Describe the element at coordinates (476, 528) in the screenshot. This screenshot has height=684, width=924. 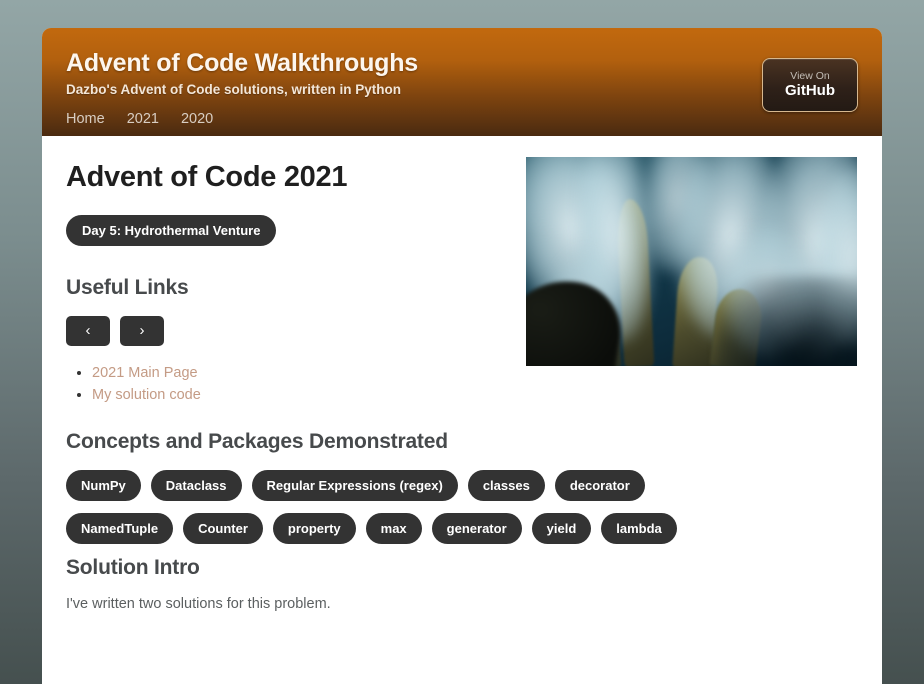
I see `concept-tag-generator: generator` at that location.